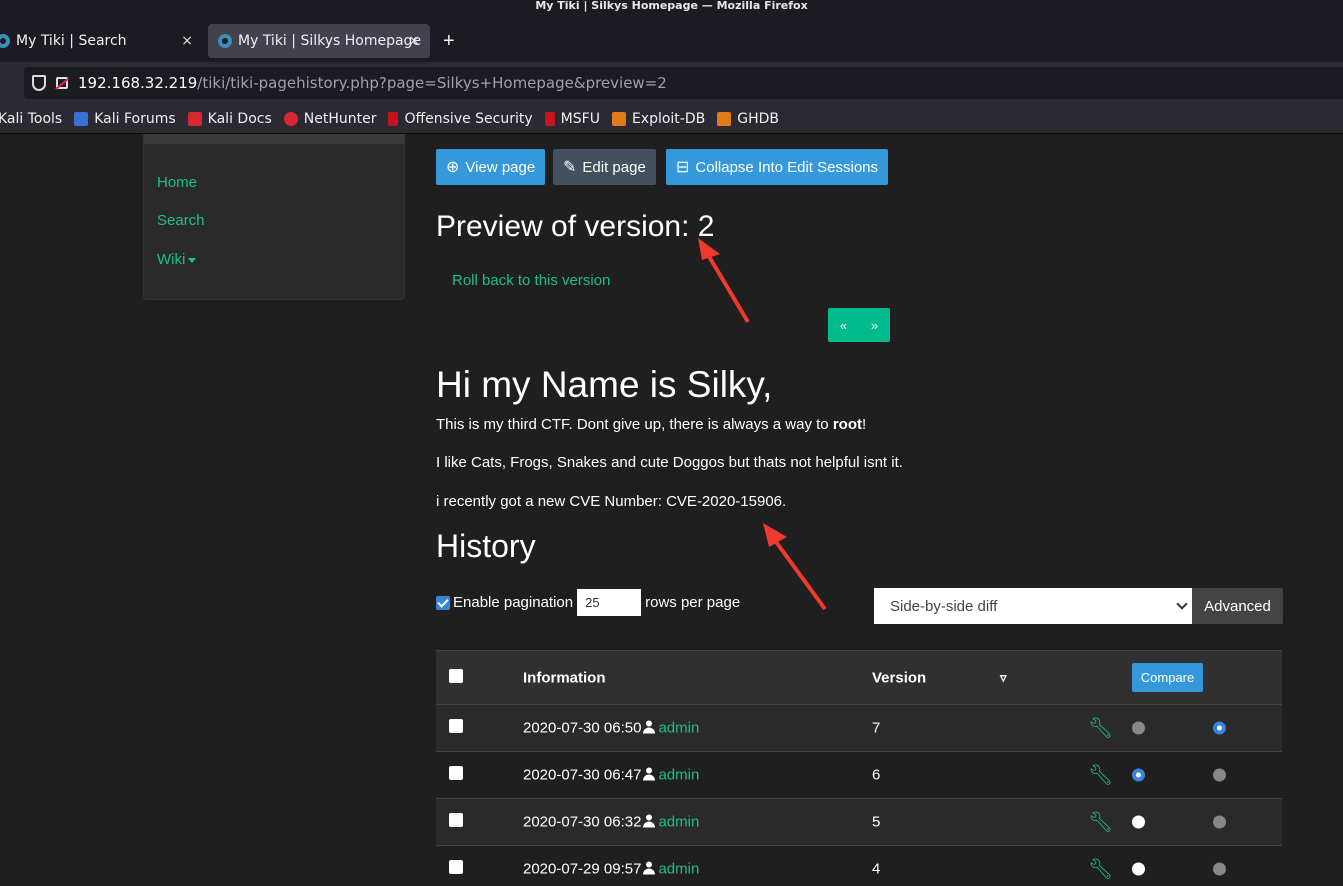 Image resolution: width=1343 pixels, height=886 pixels. I want to click on new-tab-button: +, so click(449, 41).